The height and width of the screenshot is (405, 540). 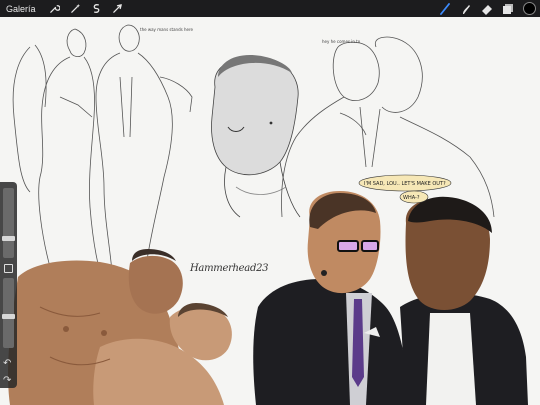 What do you see at coordinates (8, 313) in the screenshot?
I see `opacity-slider` at bounding box center [8, 313].